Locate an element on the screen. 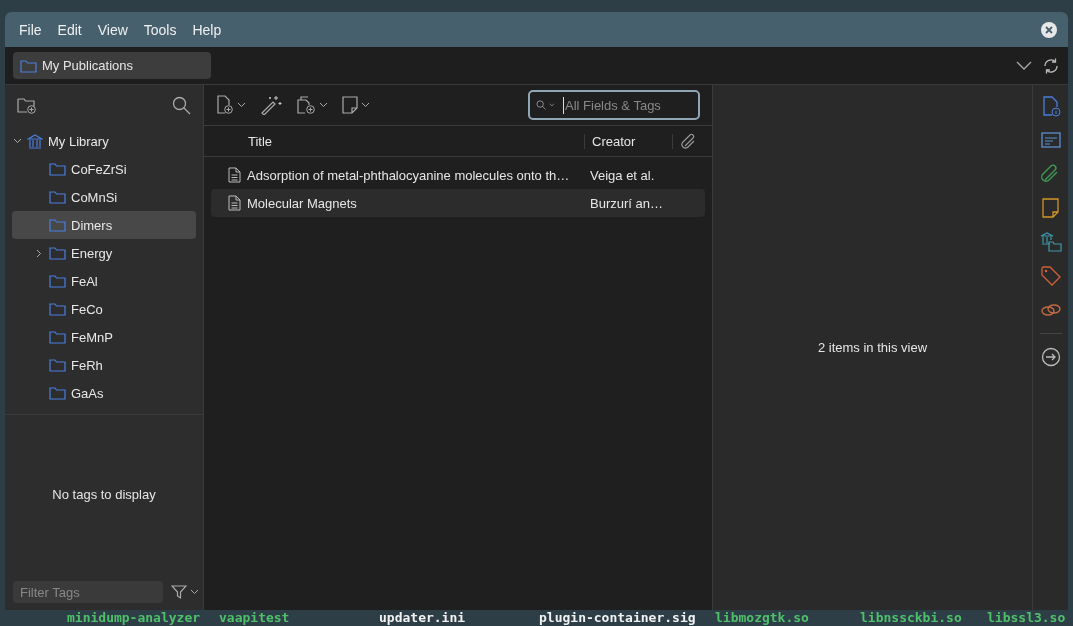 This screenshot has width=1073, height=626. paperclip-icon is located at coordinates (689, 141).